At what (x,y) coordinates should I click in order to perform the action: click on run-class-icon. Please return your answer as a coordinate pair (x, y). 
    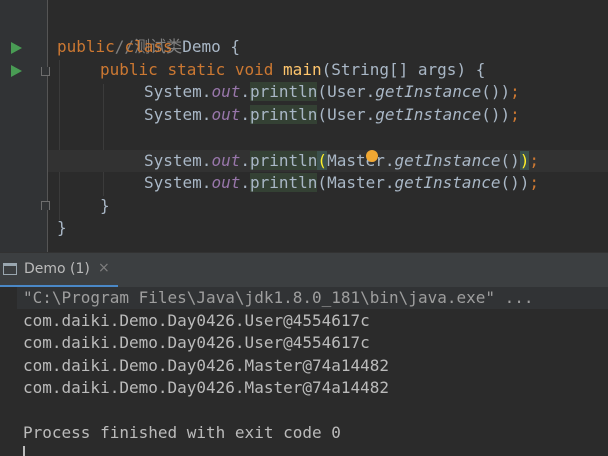
    Looking at the image, I should click on (16, 48).